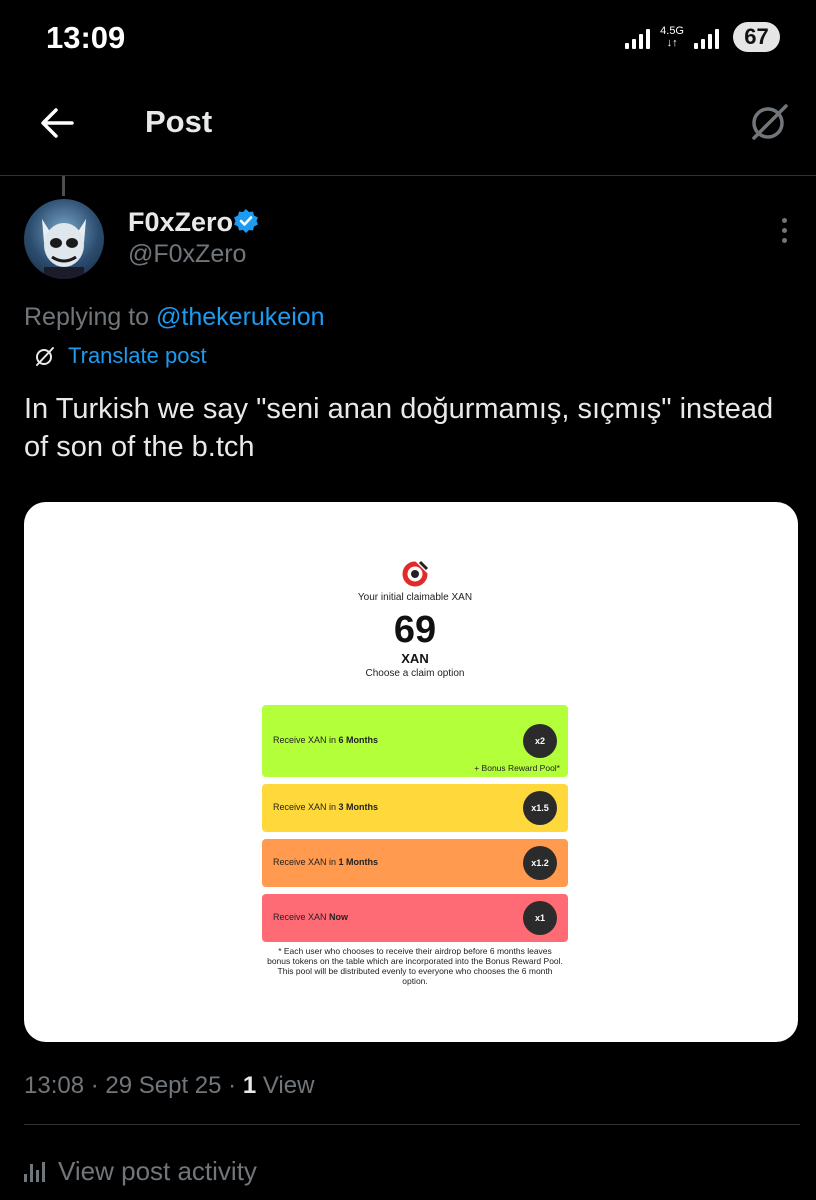 The image size is (816, 1200). What do you see at coordinates (180, 222) in the screenshot?
I see `display-name: F0xZero` at bounding box center [180, 222].